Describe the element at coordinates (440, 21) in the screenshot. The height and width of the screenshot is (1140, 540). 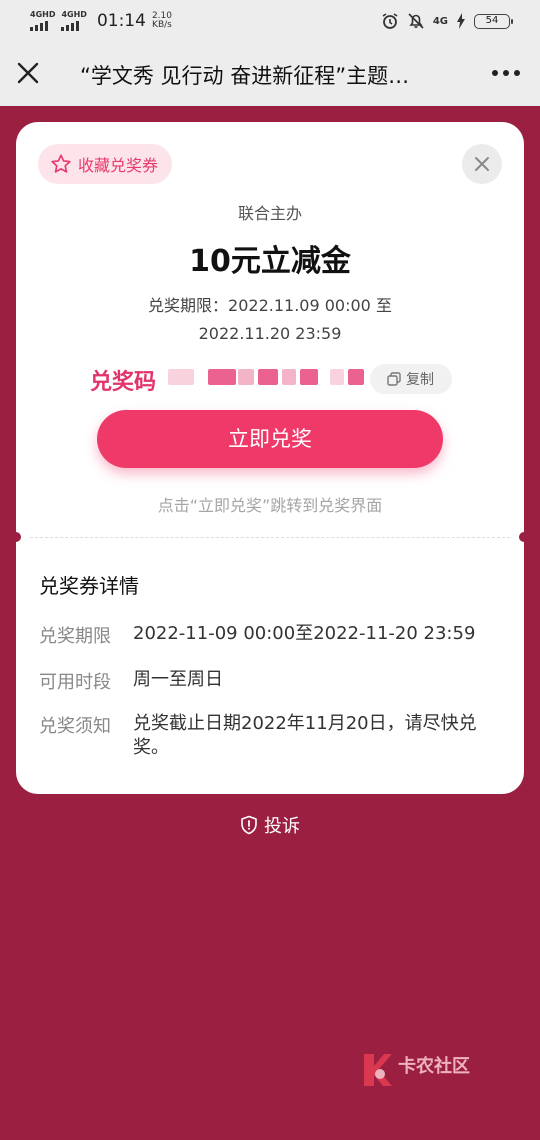
I see `network-type: 4G` at that location.